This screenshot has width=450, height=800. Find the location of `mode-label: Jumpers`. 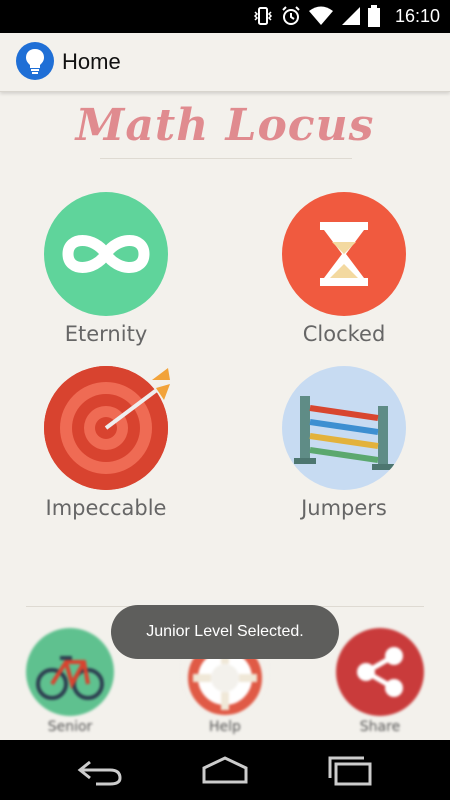

mode-label: Jumpers is located at coordinates (344, 508).